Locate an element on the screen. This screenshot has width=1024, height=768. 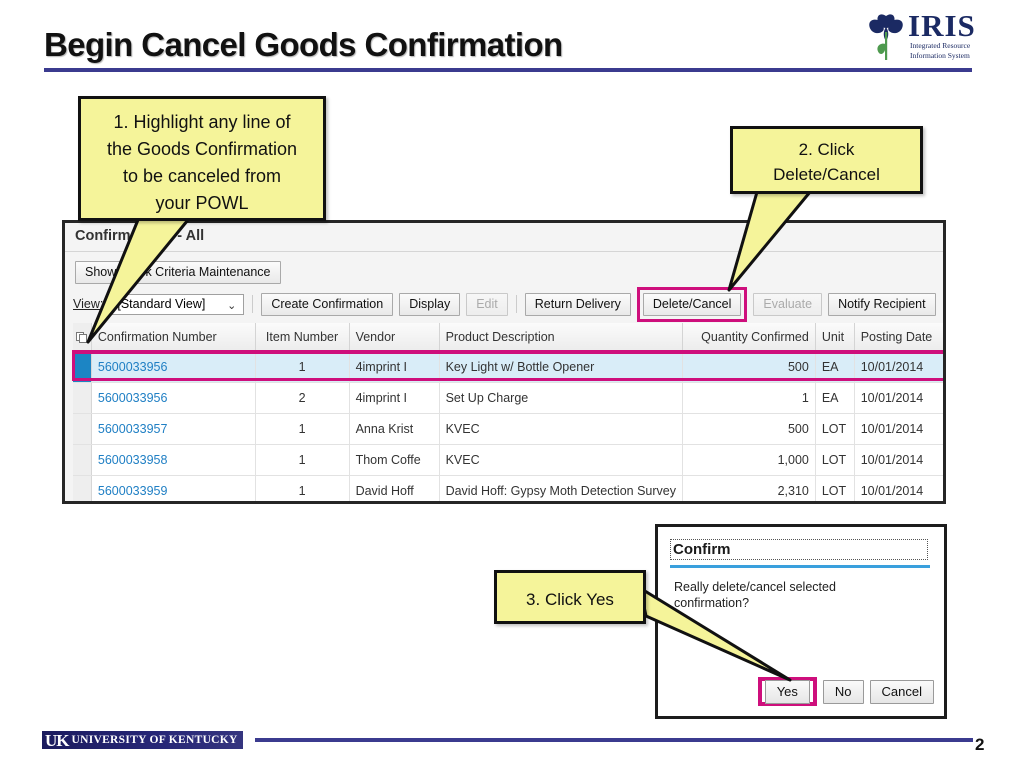
dialog-title-divider is located at coordinates (800, 566).